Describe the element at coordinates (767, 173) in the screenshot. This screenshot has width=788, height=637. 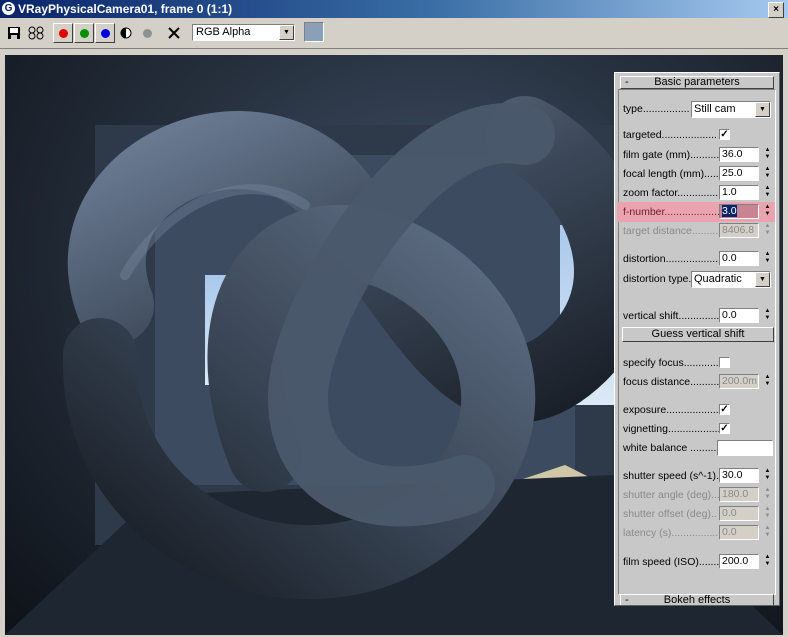
I see `focal-length-spinner: ▲ ▼` at that location.